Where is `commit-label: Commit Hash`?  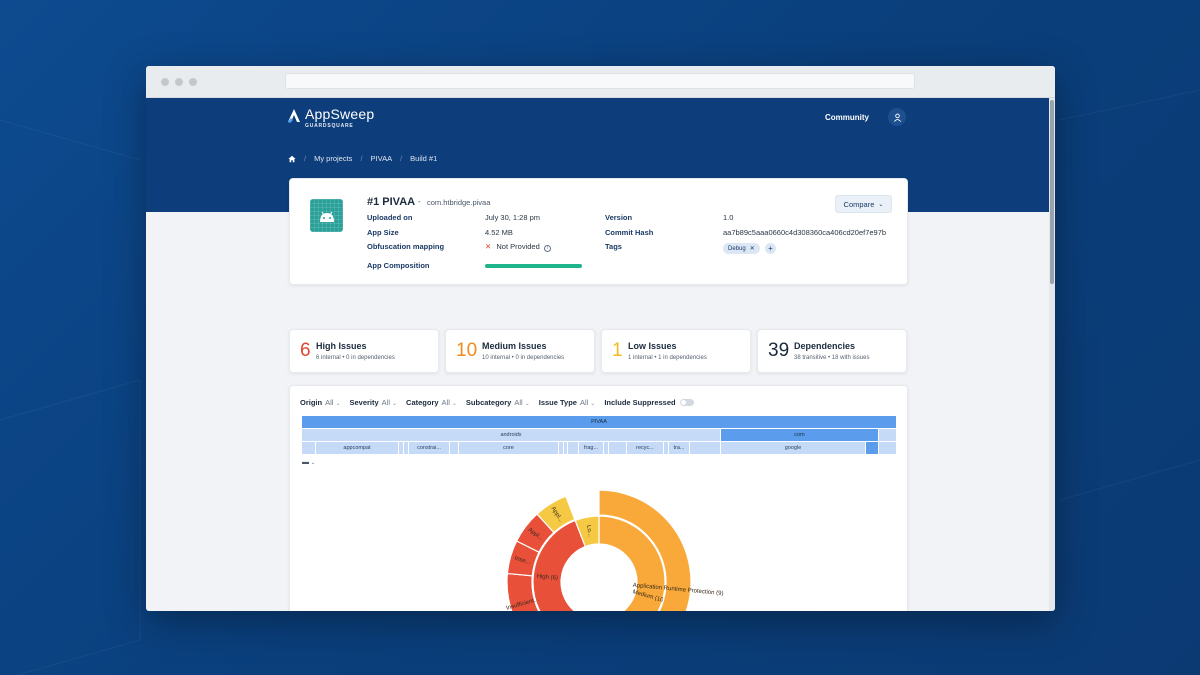 commit-label: Commit Hash is located at coordinates (629, 232).